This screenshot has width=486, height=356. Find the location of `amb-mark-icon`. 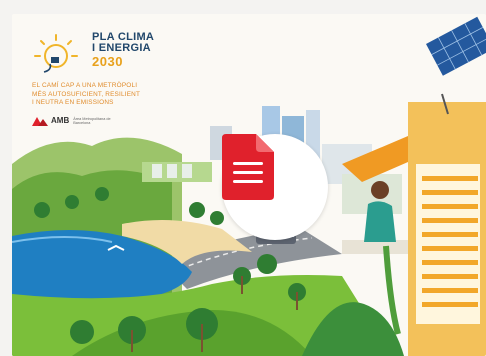

amb-mark-icon is located at coordinates (40, 121).